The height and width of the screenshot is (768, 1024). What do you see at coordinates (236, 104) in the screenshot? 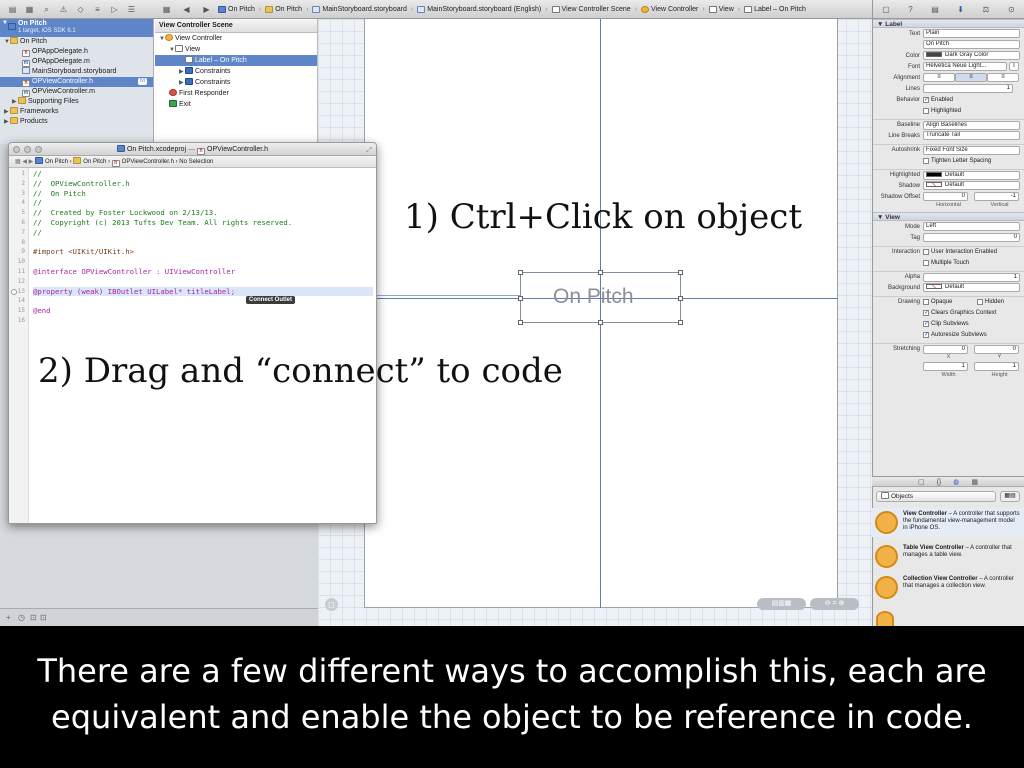
I see `outline-item: Exit` at bounding box center [236, 104].